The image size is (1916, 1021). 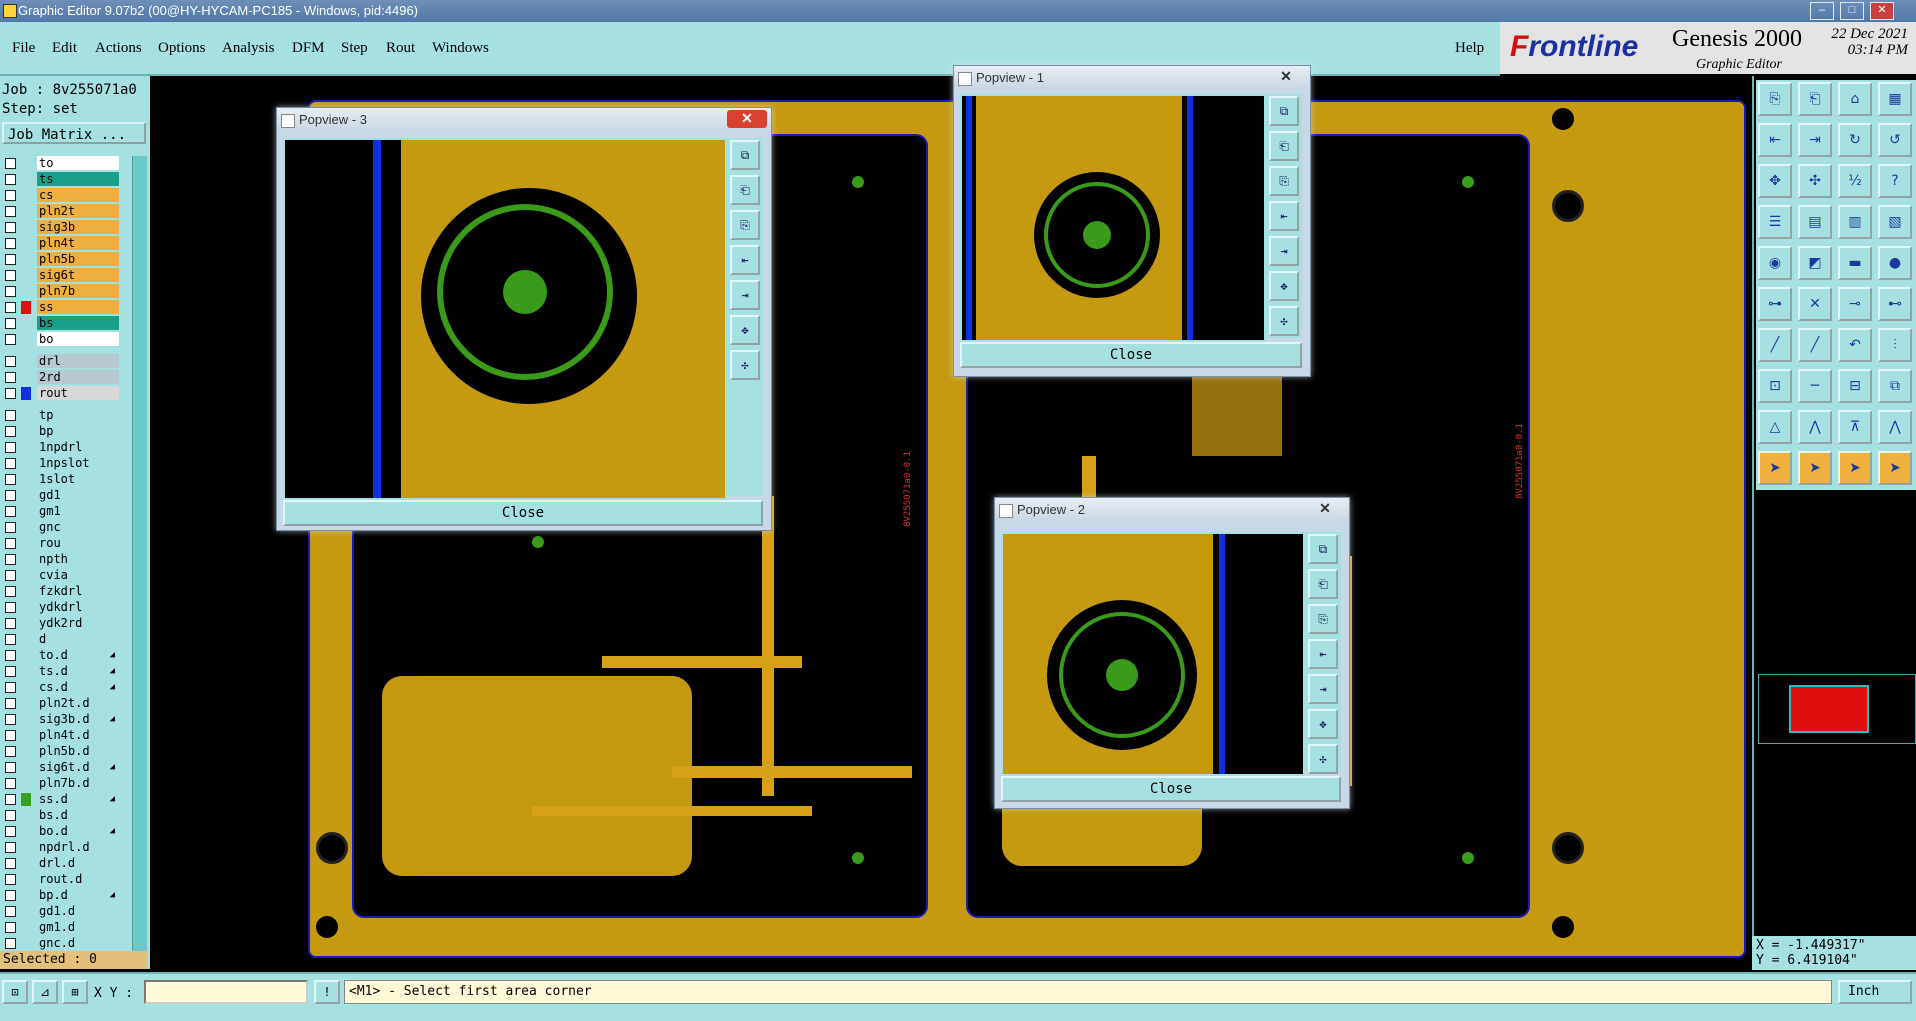 I want to click on layer-row: pln5b.d, so click(x=61, y=751).